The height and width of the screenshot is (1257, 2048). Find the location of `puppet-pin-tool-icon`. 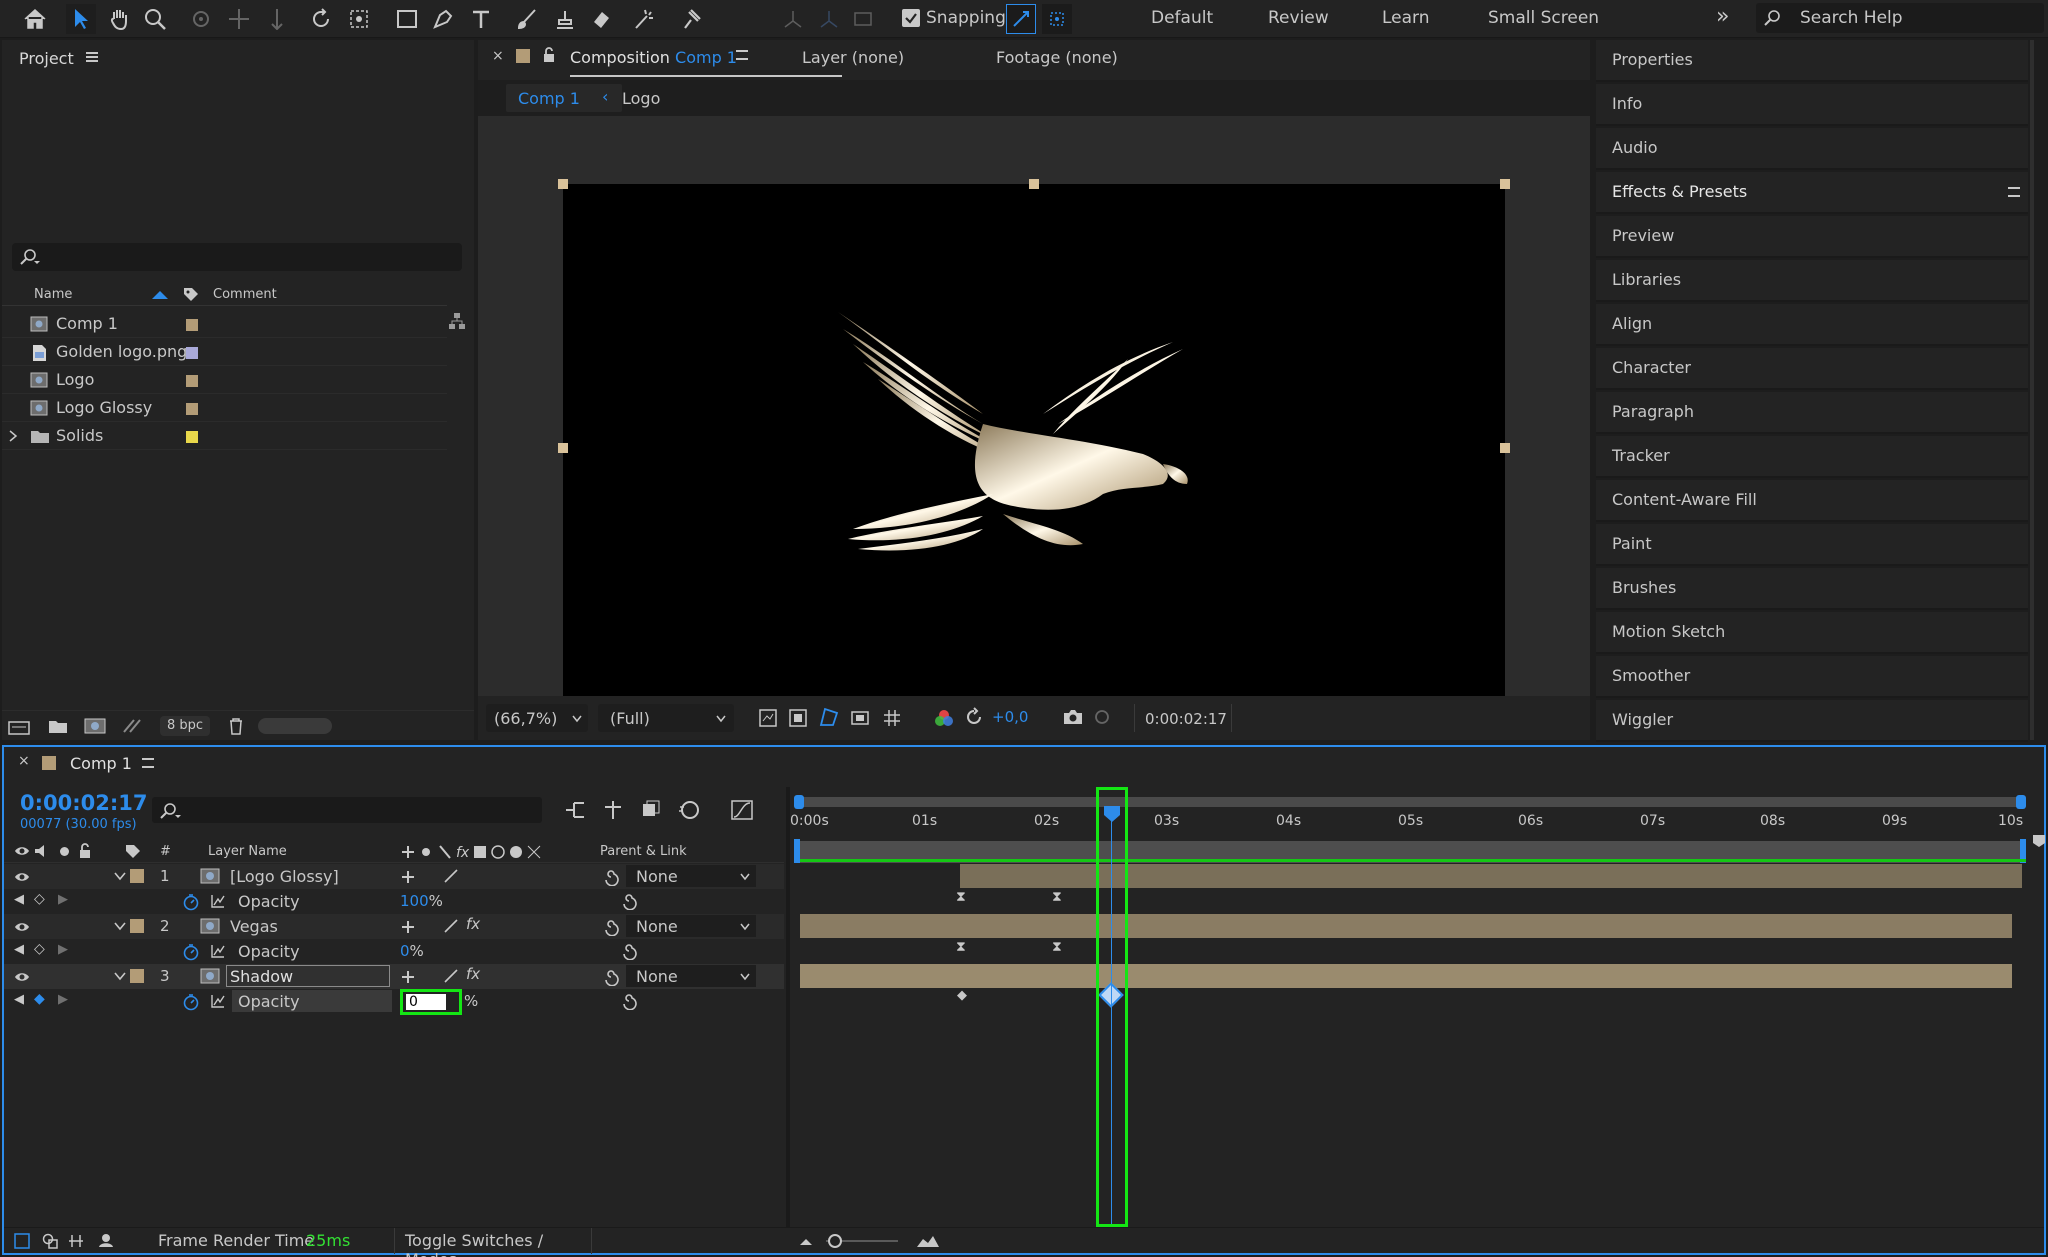

puppet-pin-tool-icon is located at coordinates (691, 19).